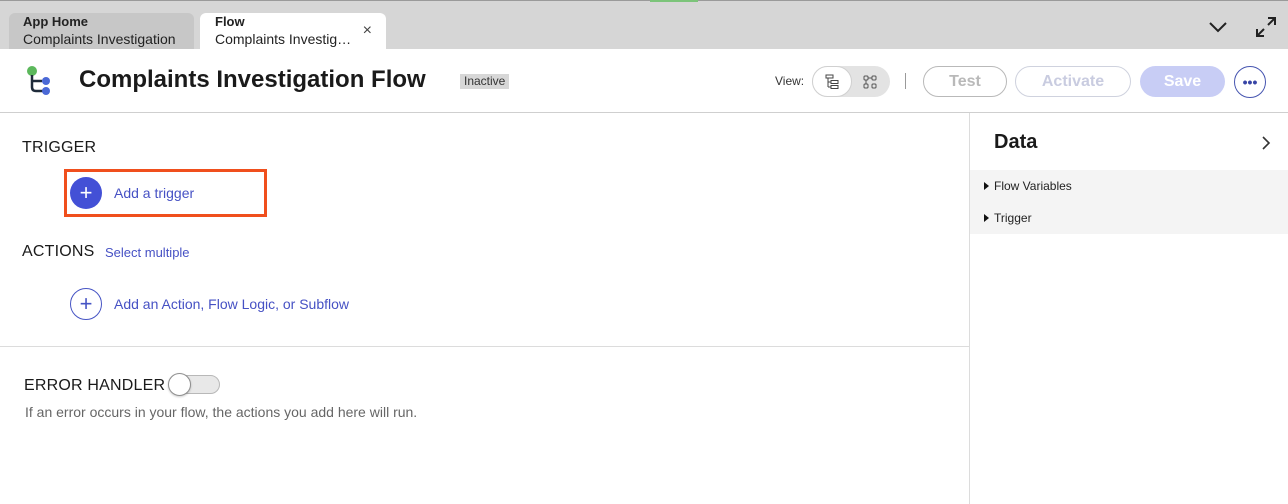 The image size is (1288, 504). What do you see at coordinates (1182, 81) in the screenshot?
I see `save-button: Save` at bounding box center [1182, 81].